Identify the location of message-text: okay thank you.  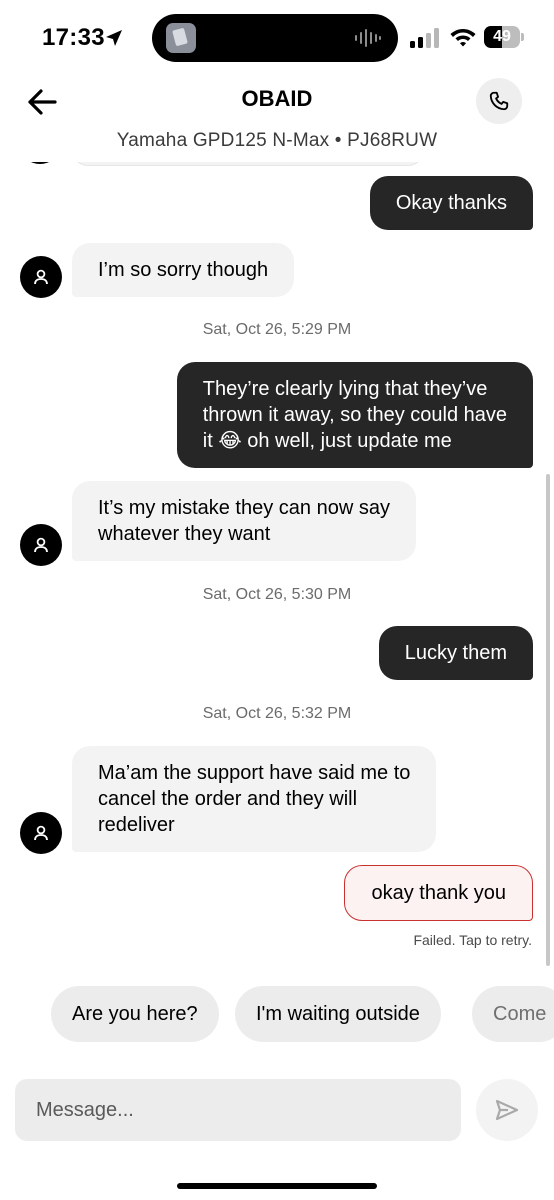
(438, 893).